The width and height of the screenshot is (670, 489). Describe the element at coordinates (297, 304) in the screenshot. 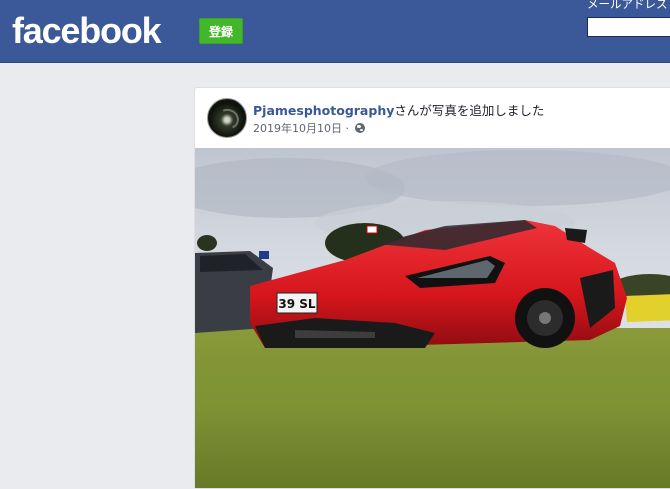

I see `license-plate-text: 39 SL` at that location.